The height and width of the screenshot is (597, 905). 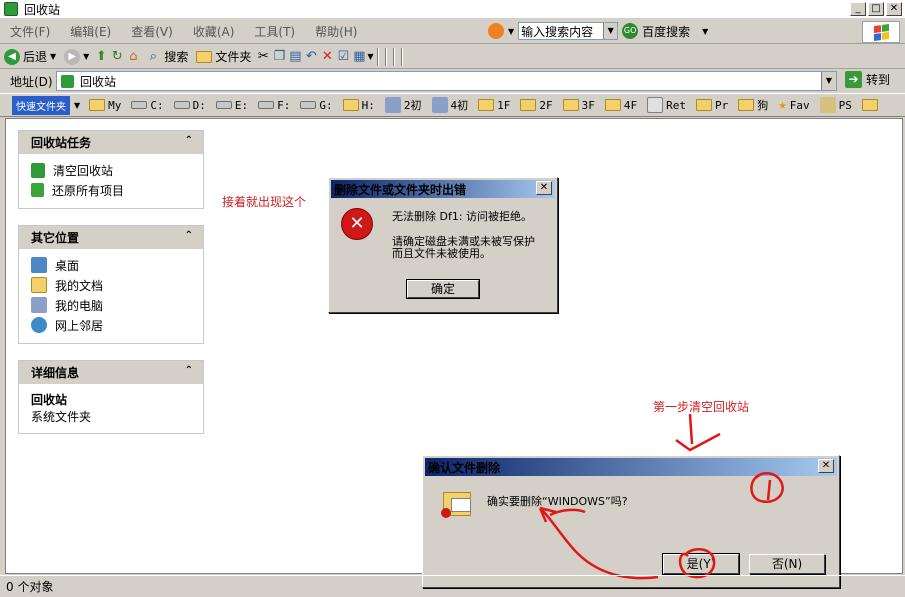 I want to click on link-item: Pr, so click(x=712, y=105).